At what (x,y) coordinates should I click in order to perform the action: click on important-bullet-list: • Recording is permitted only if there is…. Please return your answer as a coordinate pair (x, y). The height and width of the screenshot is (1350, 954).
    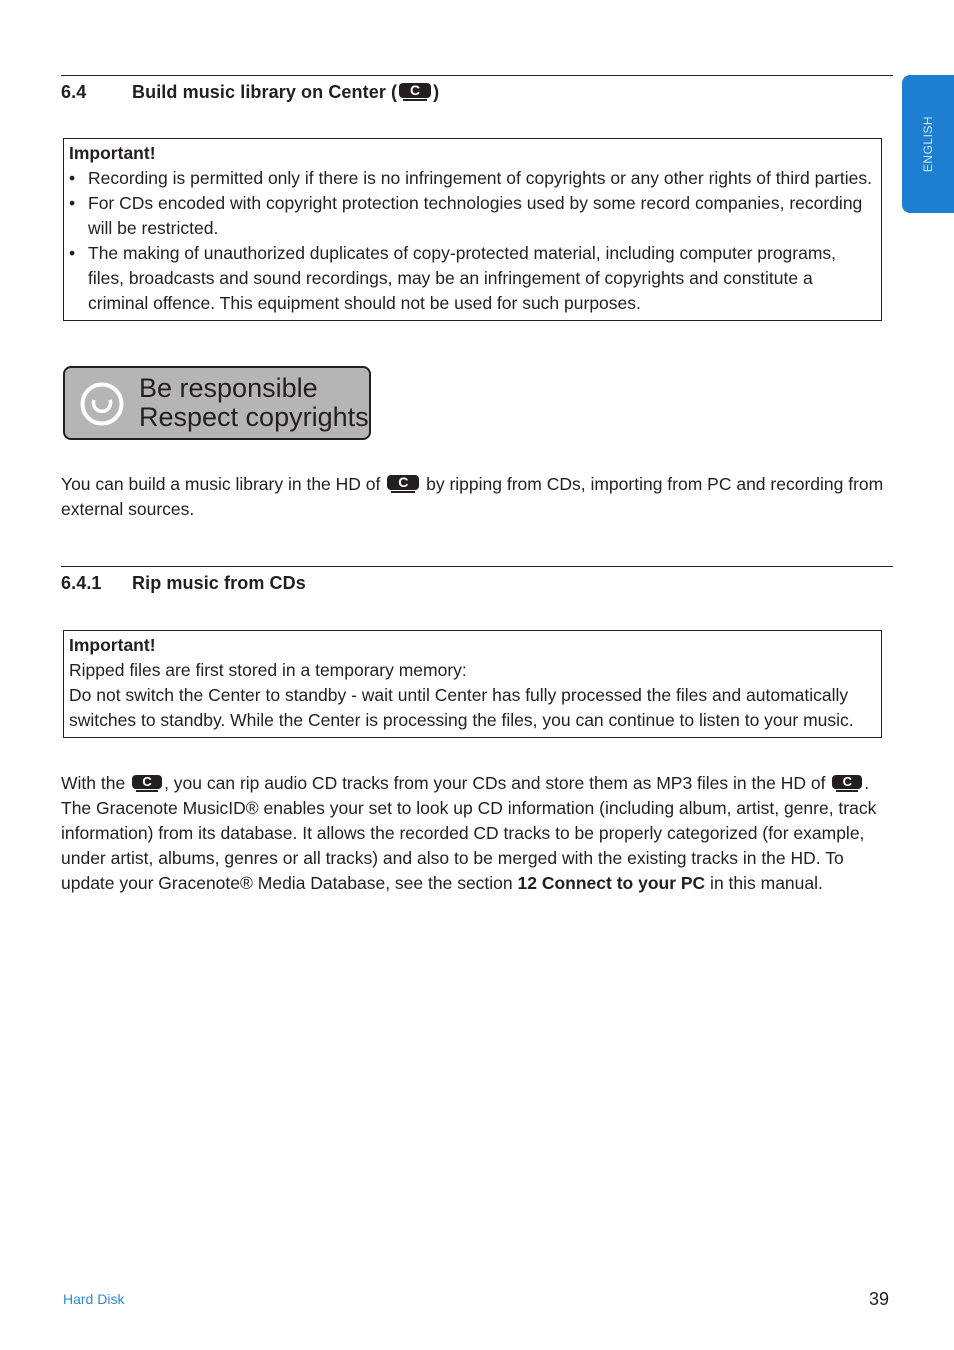
    Looking at the image, I should click on (472, 241).